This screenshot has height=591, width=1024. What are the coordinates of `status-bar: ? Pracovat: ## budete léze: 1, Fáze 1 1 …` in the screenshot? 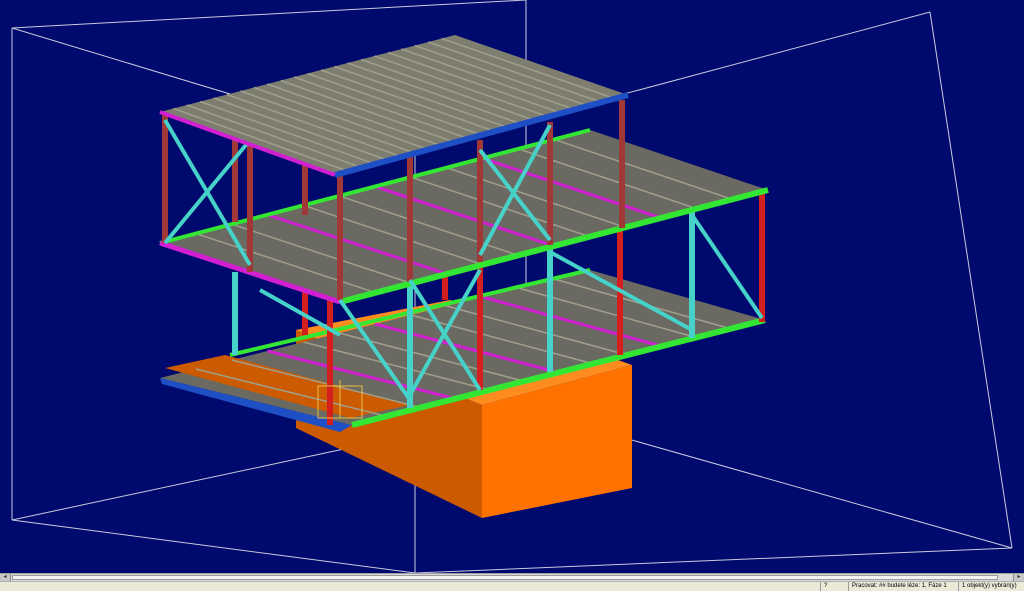 It's located at (512, 586).